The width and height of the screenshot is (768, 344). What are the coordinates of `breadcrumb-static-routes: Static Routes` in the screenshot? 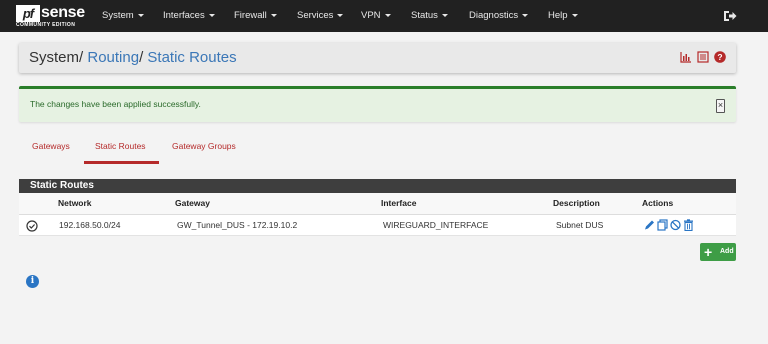 It's located at (191, 57).